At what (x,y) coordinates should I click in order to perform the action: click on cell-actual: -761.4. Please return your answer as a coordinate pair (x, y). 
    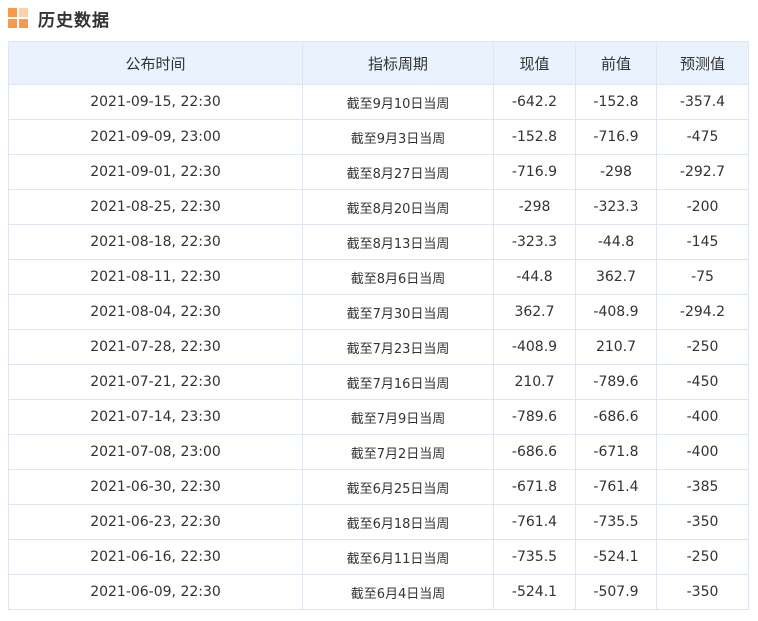
    Looking at the image, I should click on (534, 522).